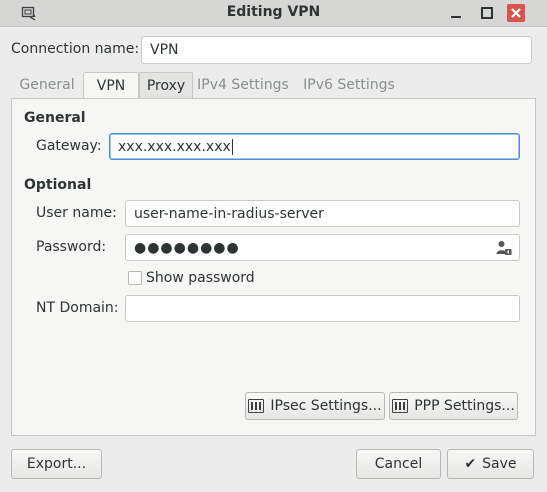  I want to click on show-password-checkbox: Show password, so click(191, 278).